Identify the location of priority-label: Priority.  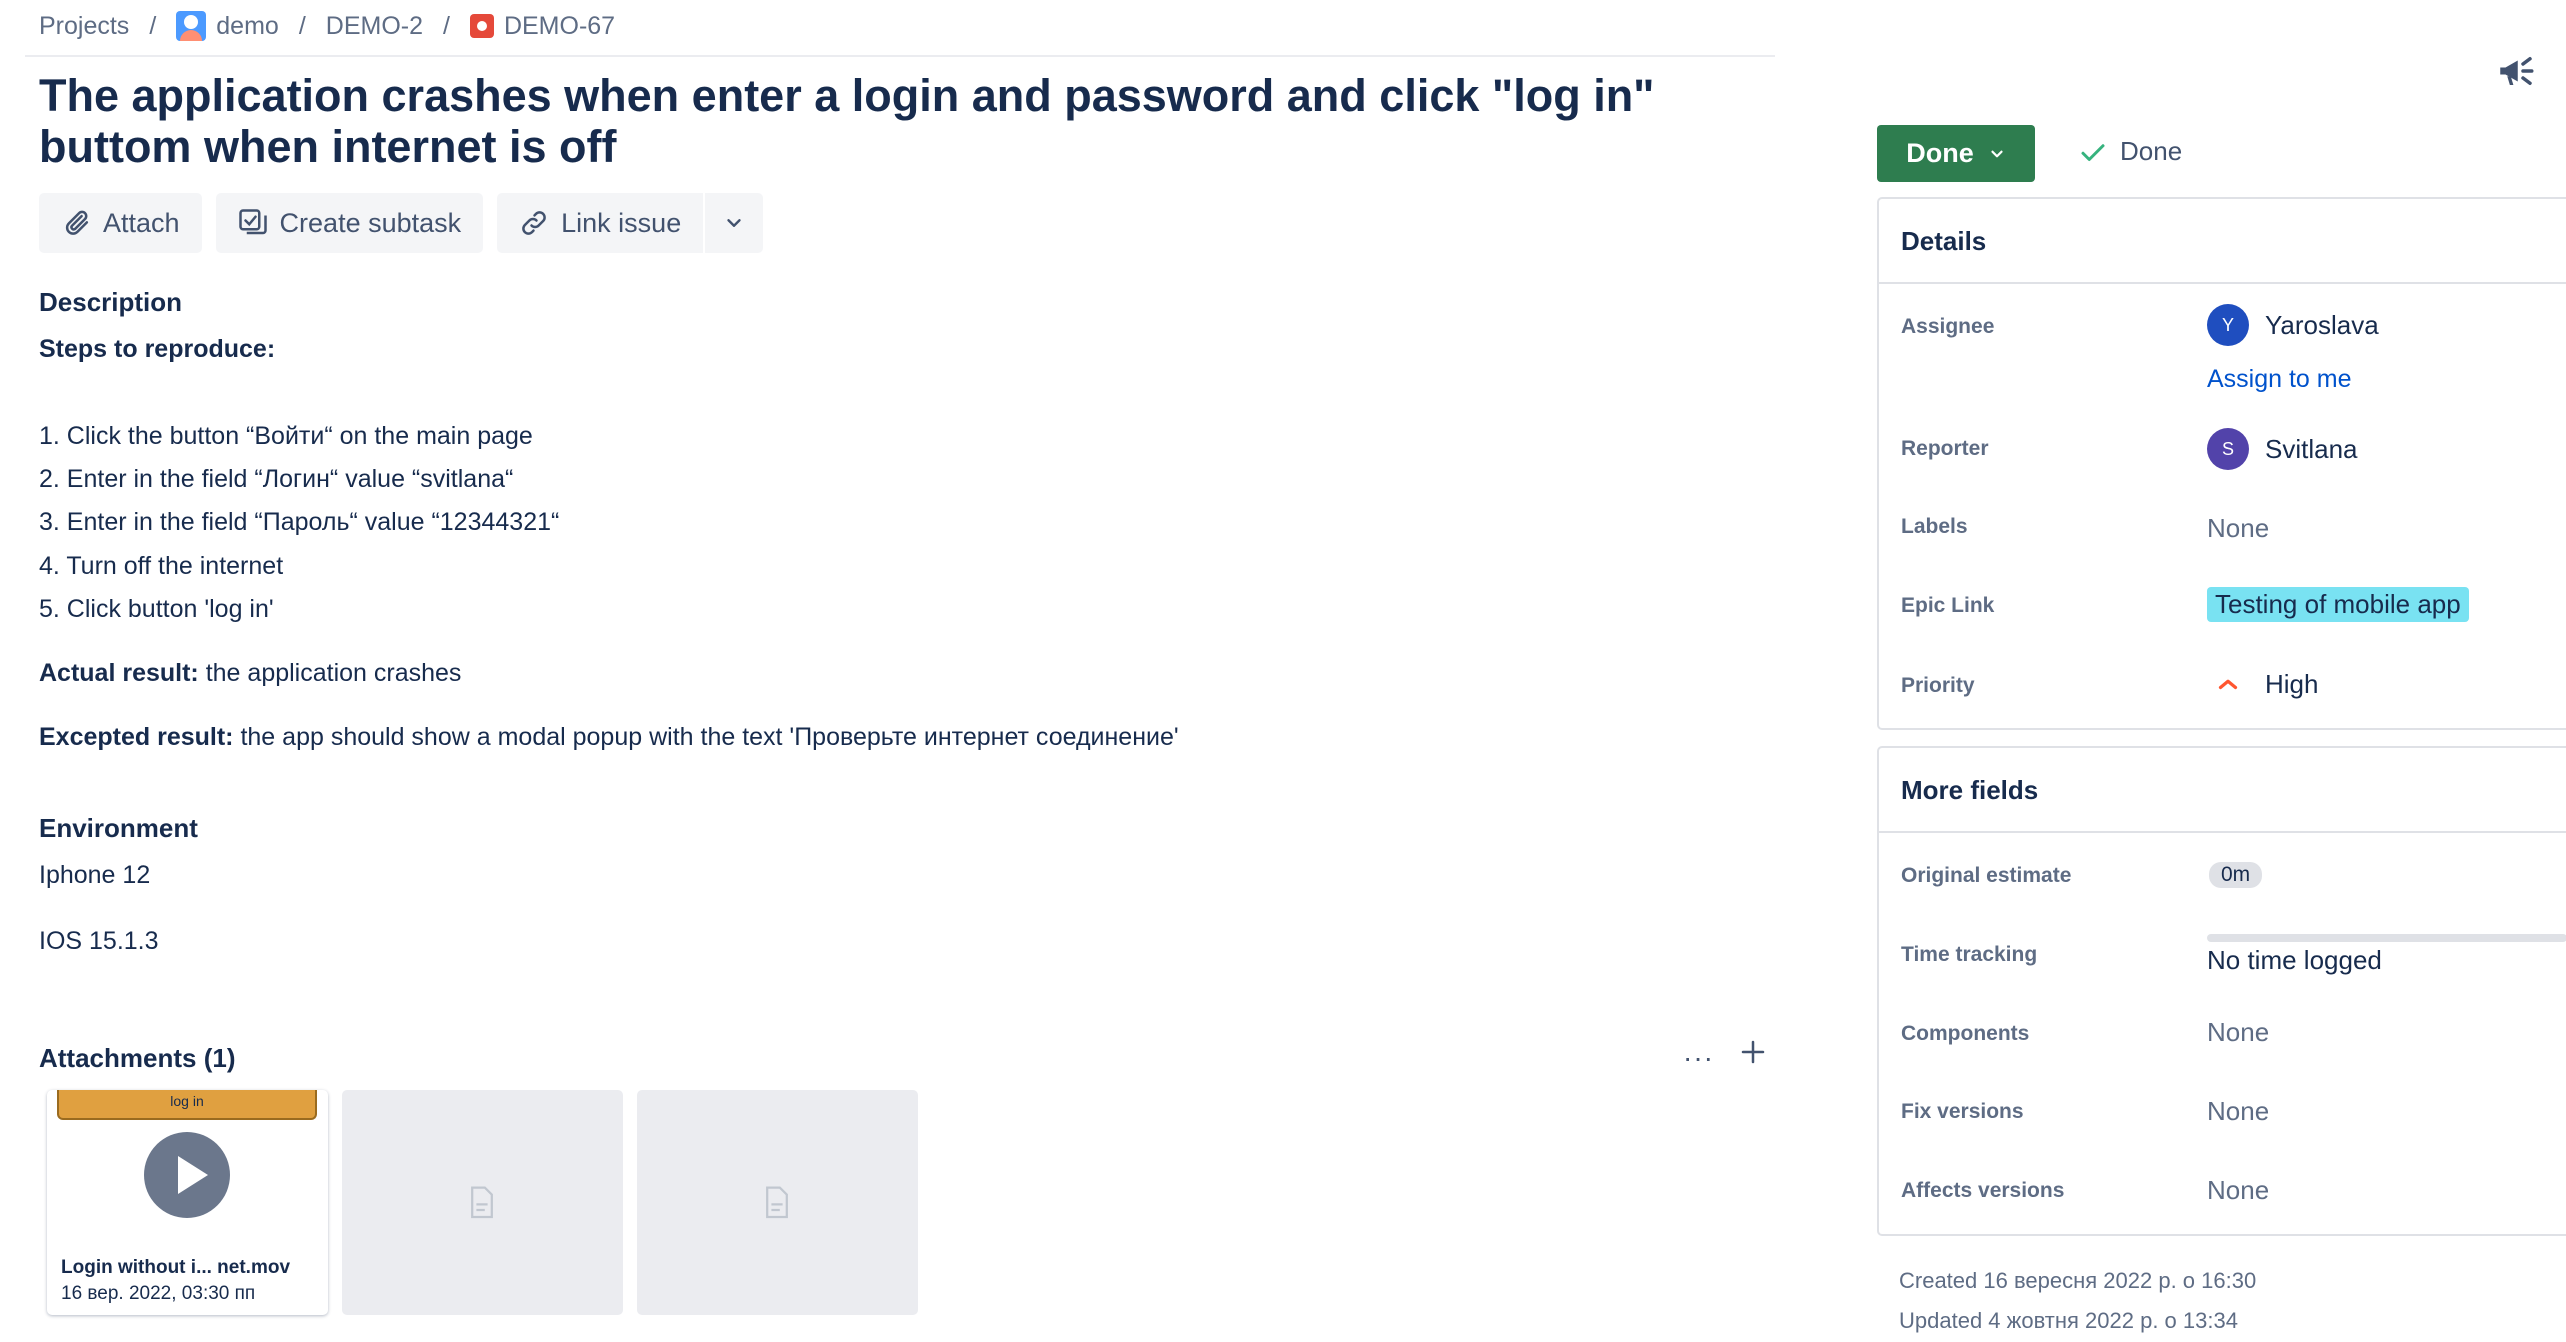
(1938, 685).